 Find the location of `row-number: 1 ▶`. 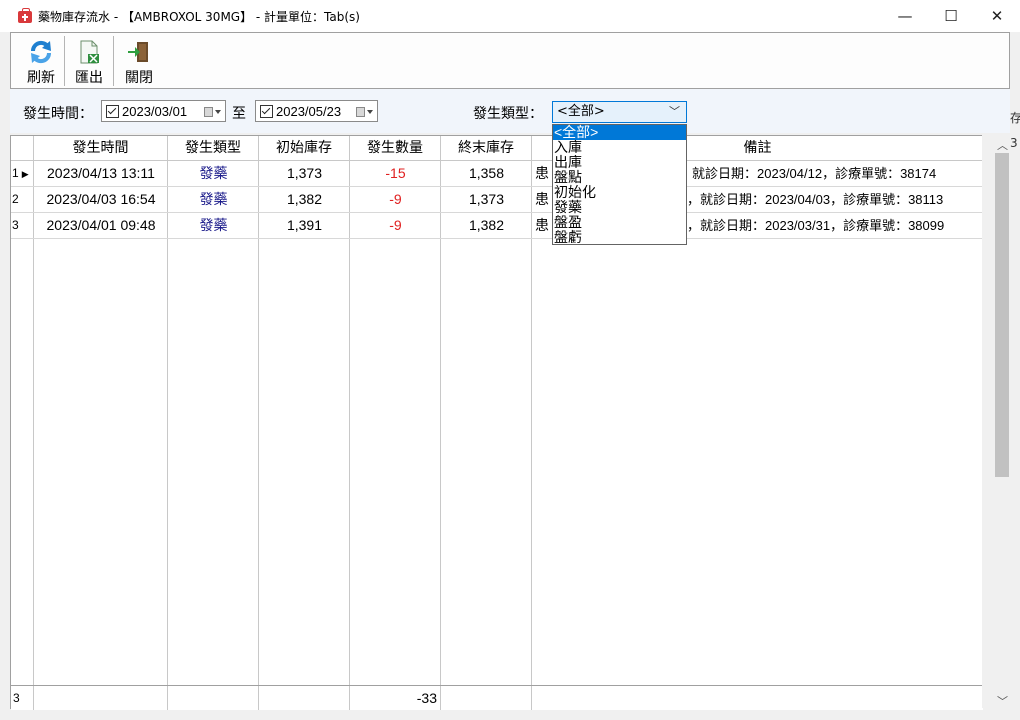

row-number: 1 ▶ is located at coordinates (20, 173).